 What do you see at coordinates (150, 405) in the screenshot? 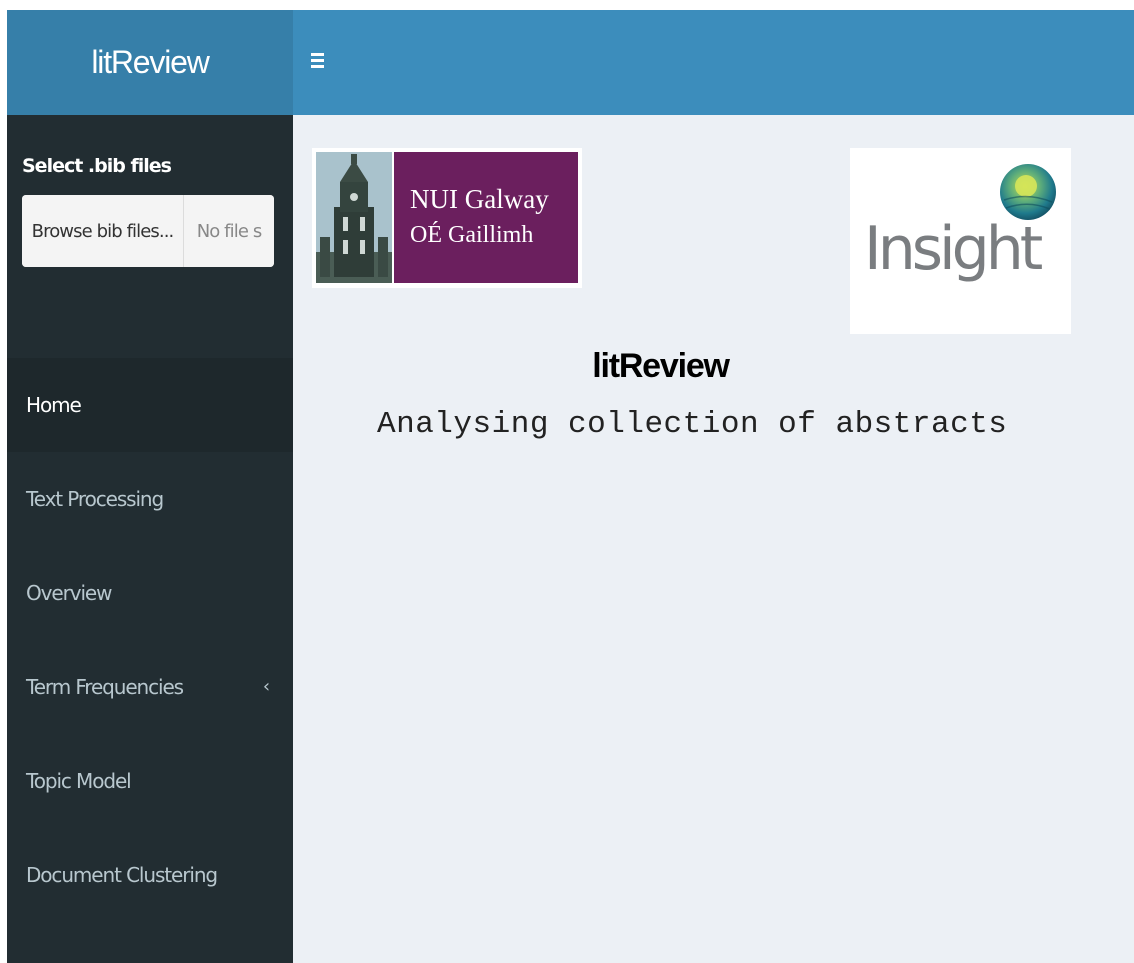
I see `sidebar-item-home: Home` at bounding box center [150, 405].